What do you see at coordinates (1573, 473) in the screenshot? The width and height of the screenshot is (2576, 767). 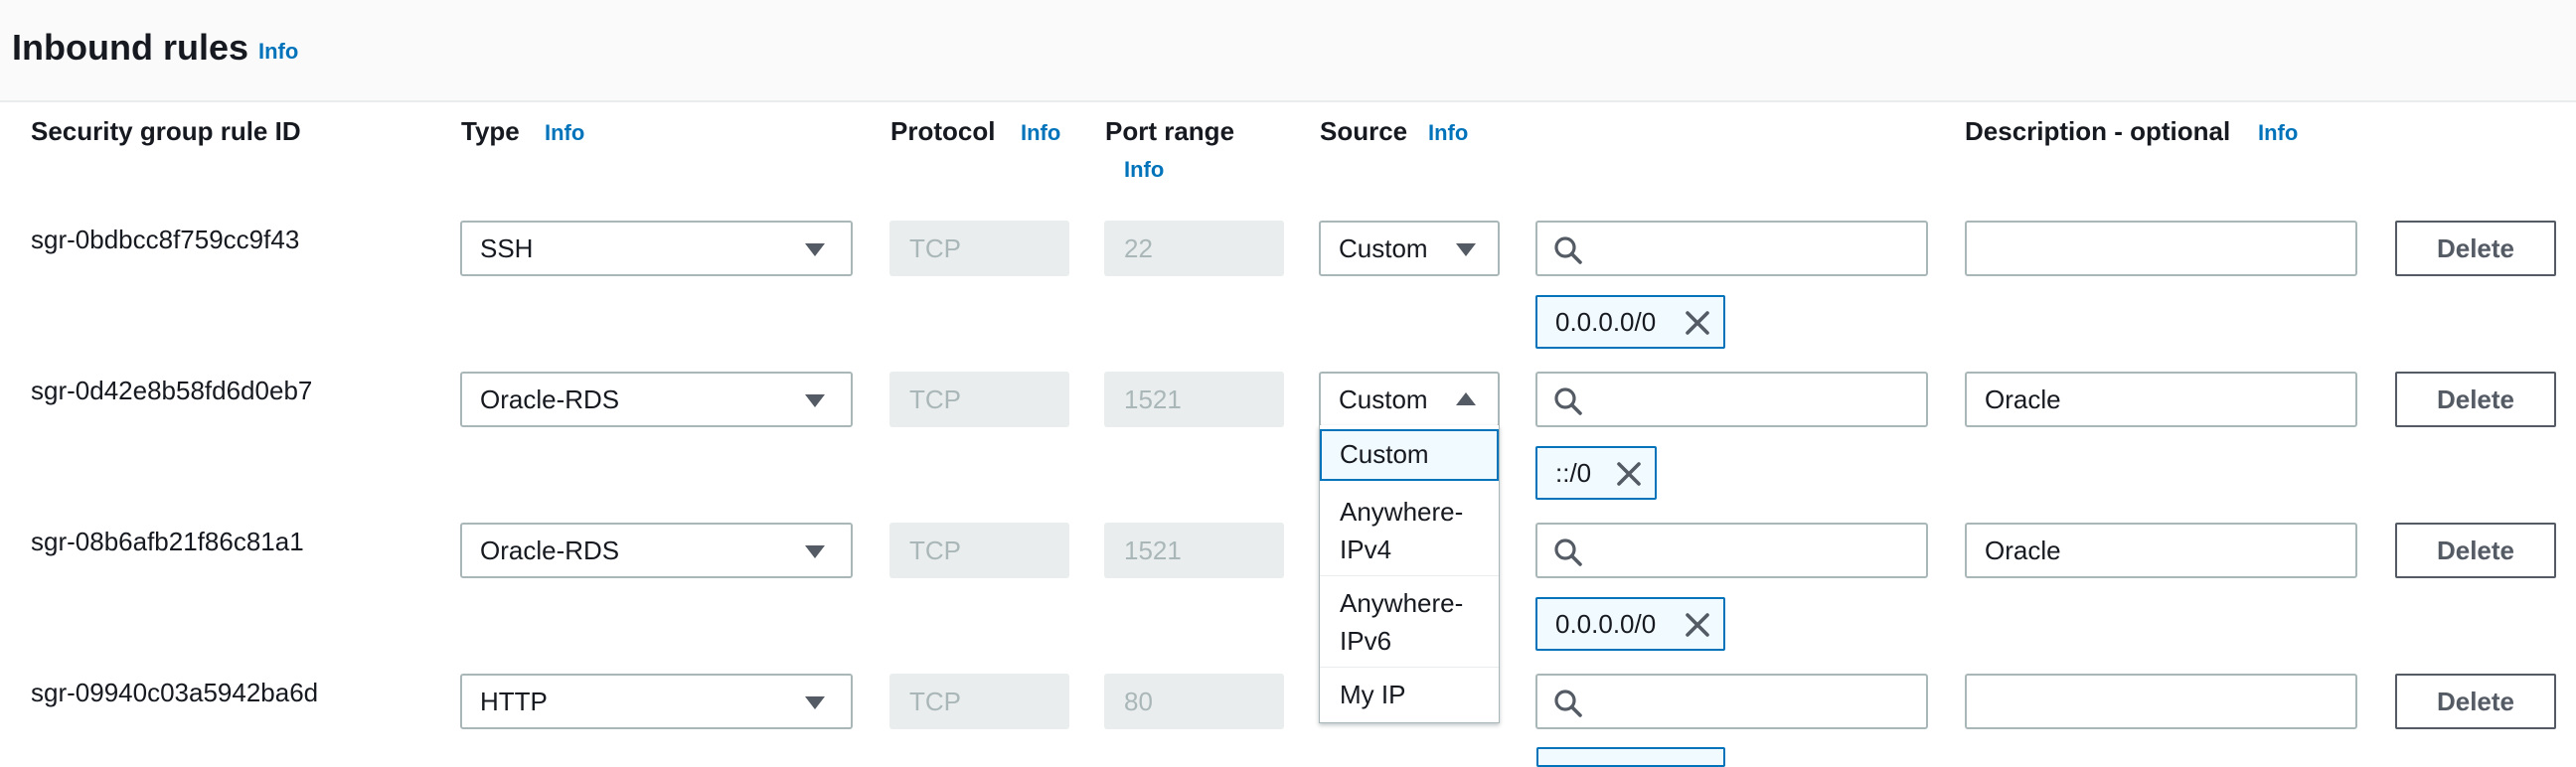 I see `cidr-token-label: ::/0` at bounding box center [1573, 473].